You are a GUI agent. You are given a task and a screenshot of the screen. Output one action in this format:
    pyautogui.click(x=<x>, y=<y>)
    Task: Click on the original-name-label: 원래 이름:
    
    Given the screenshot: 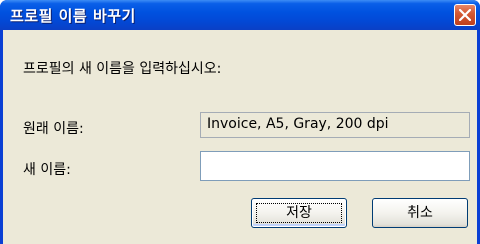 What is the action you would take?
    pyautogui.click(x=53, y=129)
    